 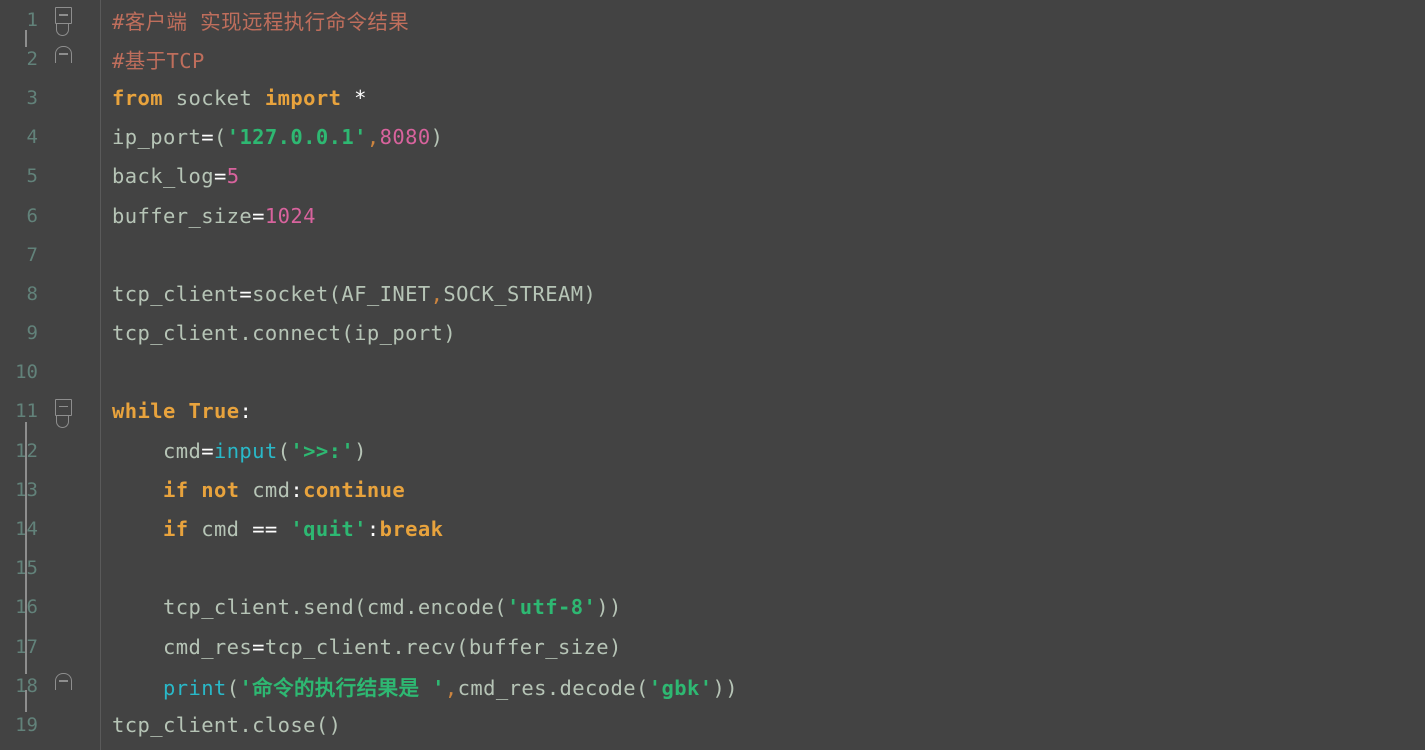 What do you see at coordinates (144, 411) in the screenshot?
I see `token: while` at bounding box center [144, 411].